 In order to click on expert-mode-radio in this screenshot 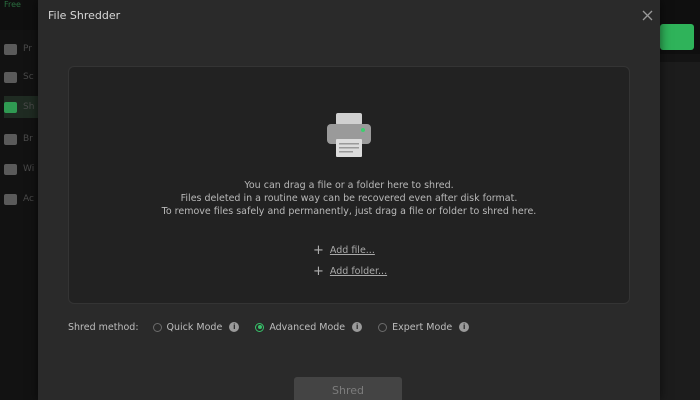, I will do `click(383, 327)`.